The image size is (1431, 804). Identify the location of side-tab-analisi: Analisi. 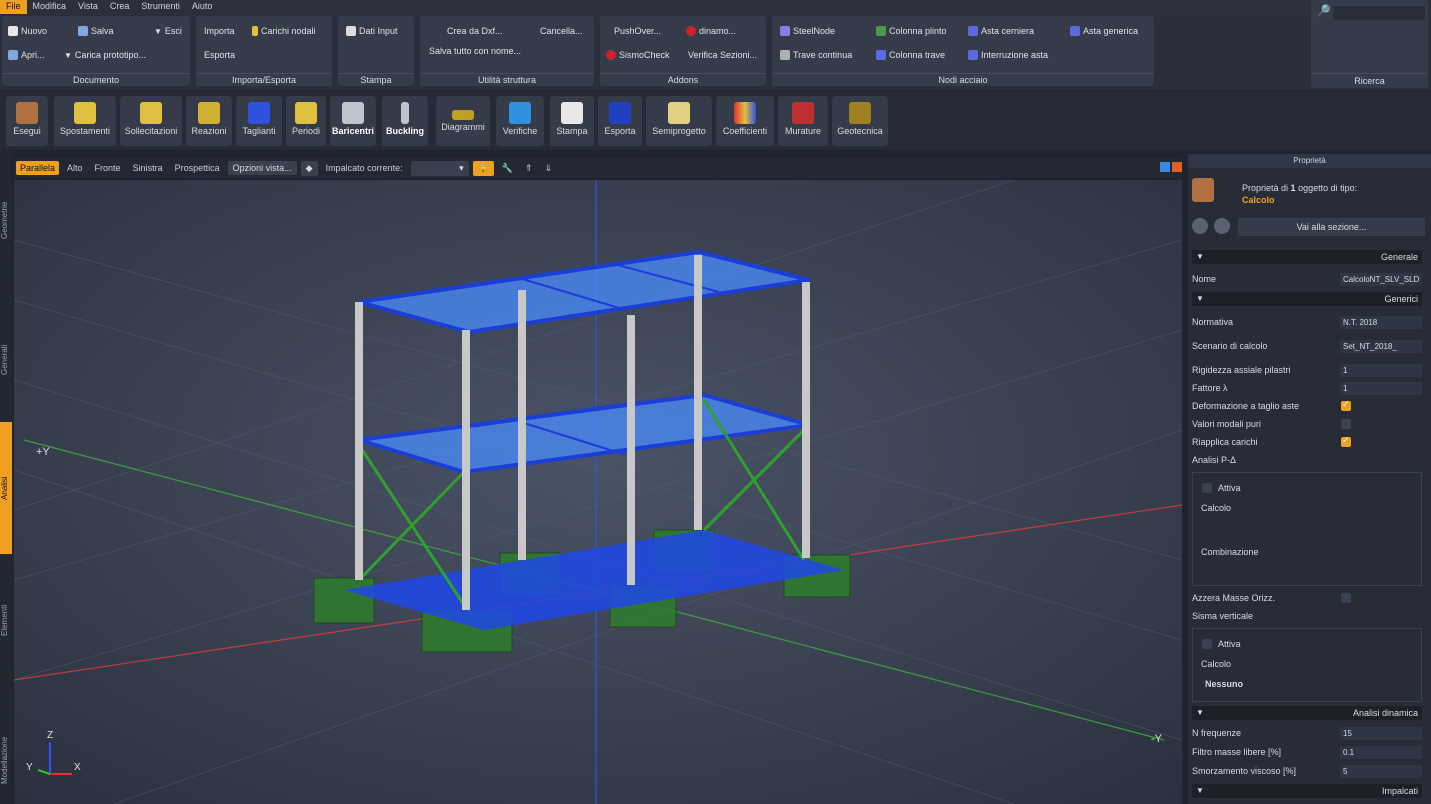
(6, 488).